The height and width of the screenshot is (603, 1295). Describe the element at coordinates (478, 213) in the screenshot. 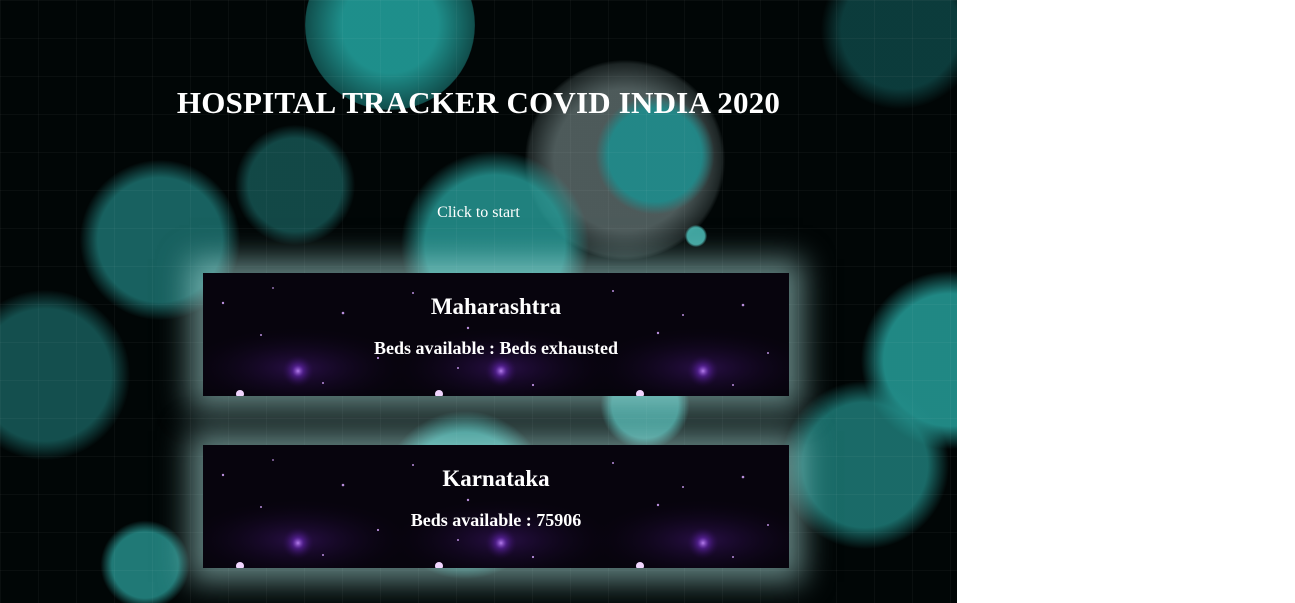

I see `click-to-start-link: Click to start` at that location.